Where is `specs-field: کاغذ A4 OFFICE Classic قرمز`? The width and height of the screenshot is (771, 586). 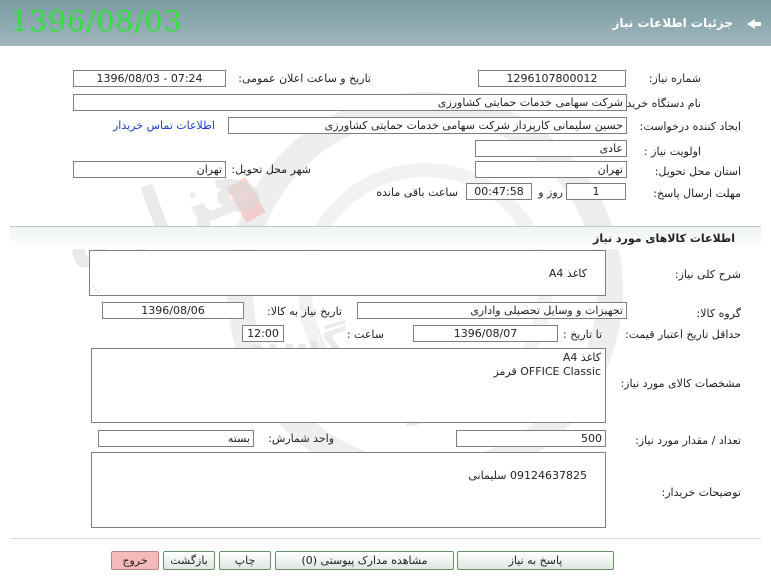
specs-field: کاغذ A4 OFFICE Classic قرمز is located at coordinates (348, 385).